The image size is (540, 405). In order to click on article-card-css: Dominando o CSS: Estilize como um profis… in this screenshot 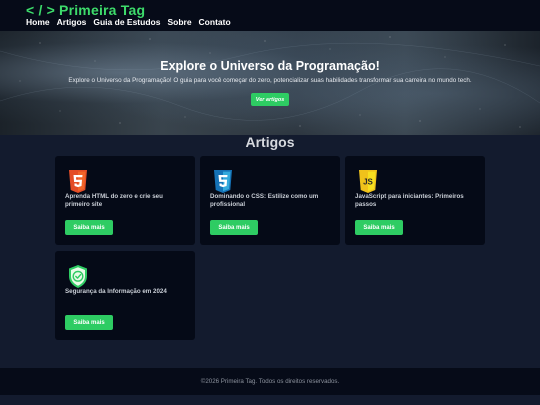, I will do `click(270, 200)`.